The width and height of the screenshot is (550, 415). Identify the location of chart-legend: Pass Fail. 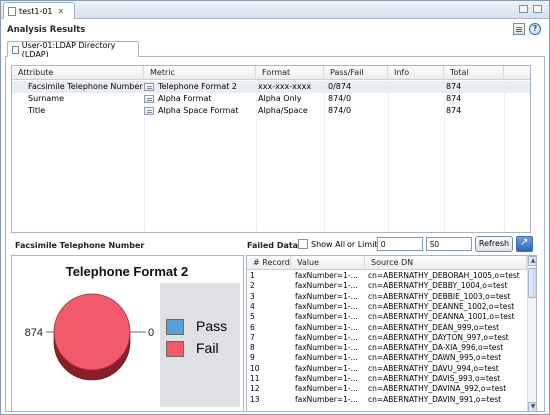
(200, 345).